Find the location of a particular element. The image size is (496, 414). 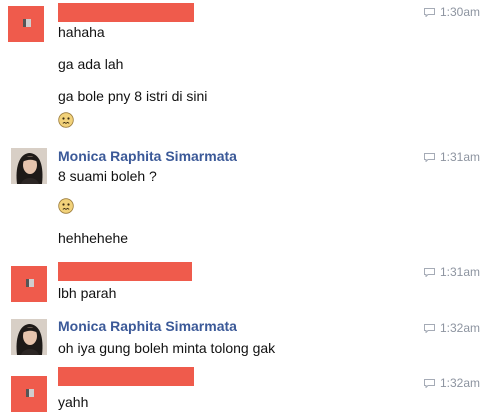

timestamp: 1:30am is located at coordinates (460, 12).